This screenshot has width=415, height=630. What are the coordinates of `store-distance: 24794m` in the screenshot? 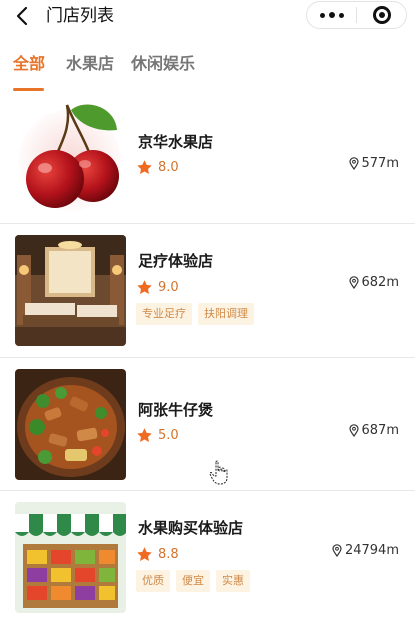 It's located at (365, 550).